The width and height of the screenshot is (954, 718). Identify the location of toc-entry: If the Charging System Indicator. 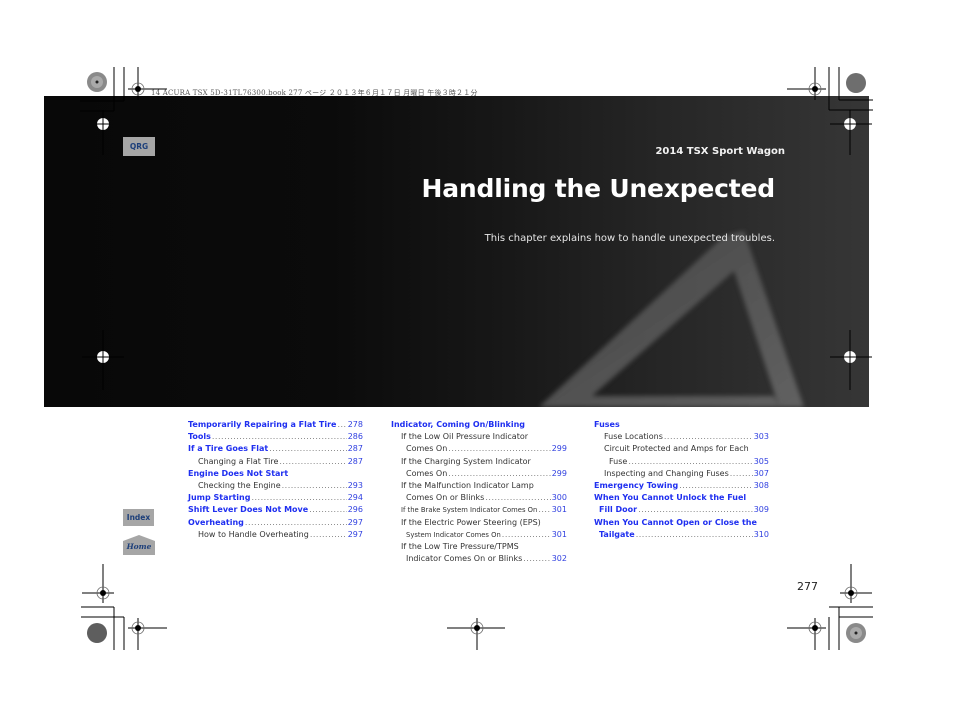
(479, 462).